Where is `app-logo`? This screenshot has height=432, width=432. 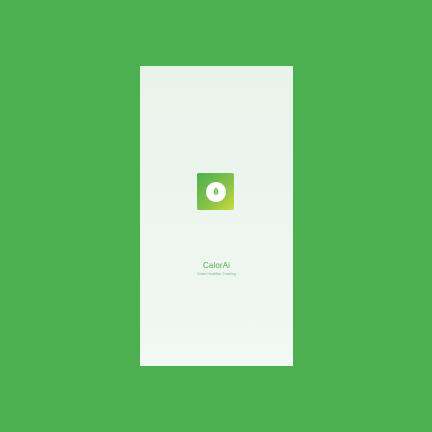
app-logo is located at coordinates (215, 191).